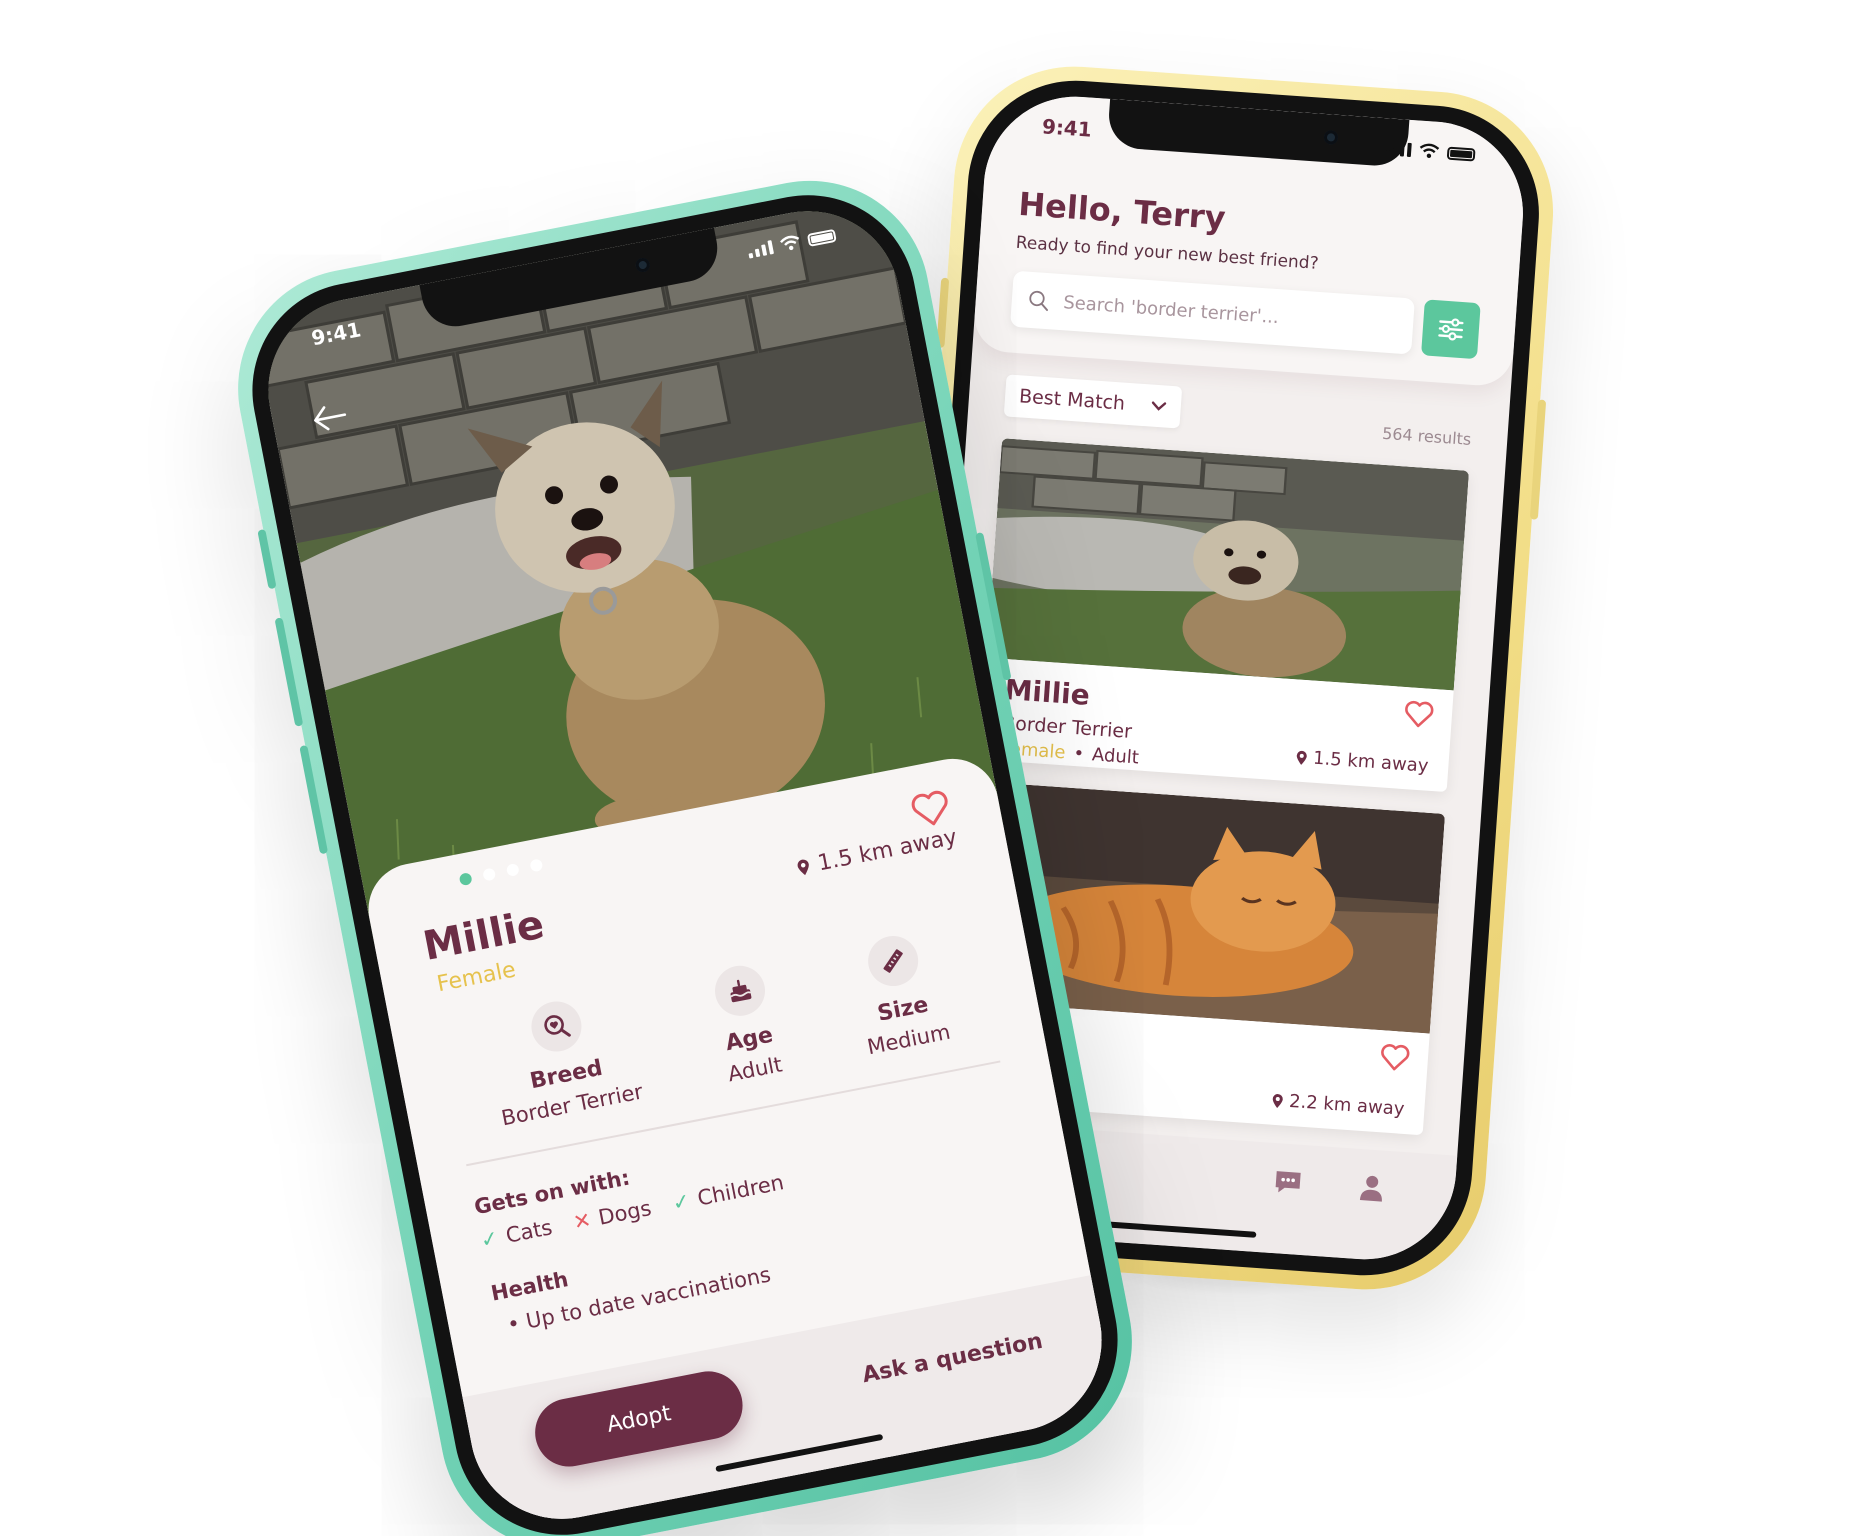 The height and width of the screenshot is (1536, 1860). I want to click on compat-item-cats: ✓ Cats, so click(517, 1233).